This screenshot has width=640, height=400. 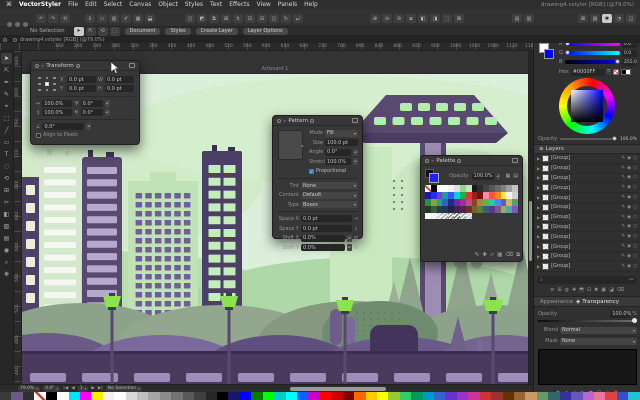 I want to click on context-tool-icon: ➤, so click(x=78, y=31).